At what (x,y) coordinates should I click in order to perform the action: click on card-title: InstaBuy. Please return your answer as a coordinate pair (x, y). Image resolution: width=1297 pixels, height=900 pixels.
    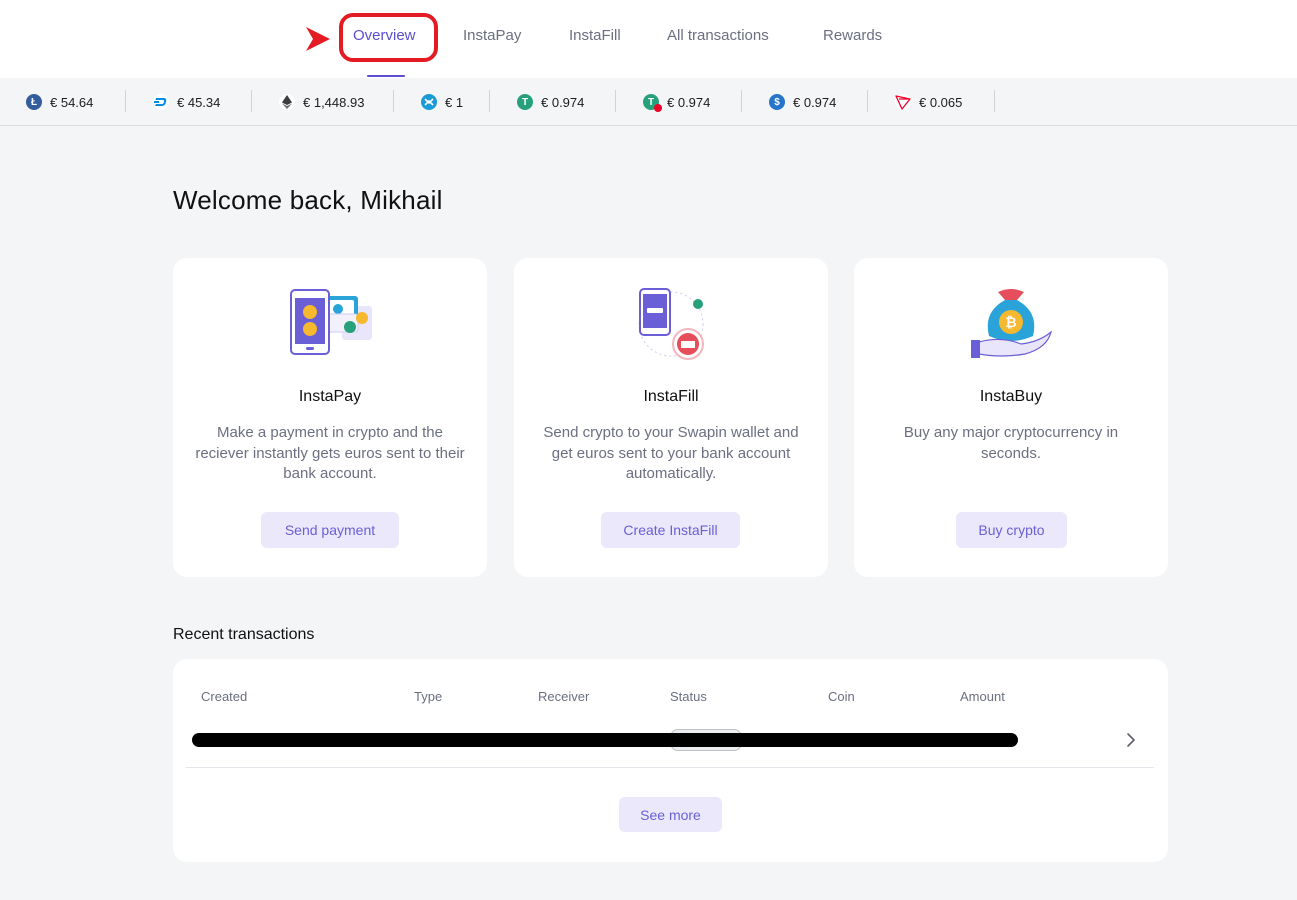
    Looking at the image, I should click on (1011, 396).